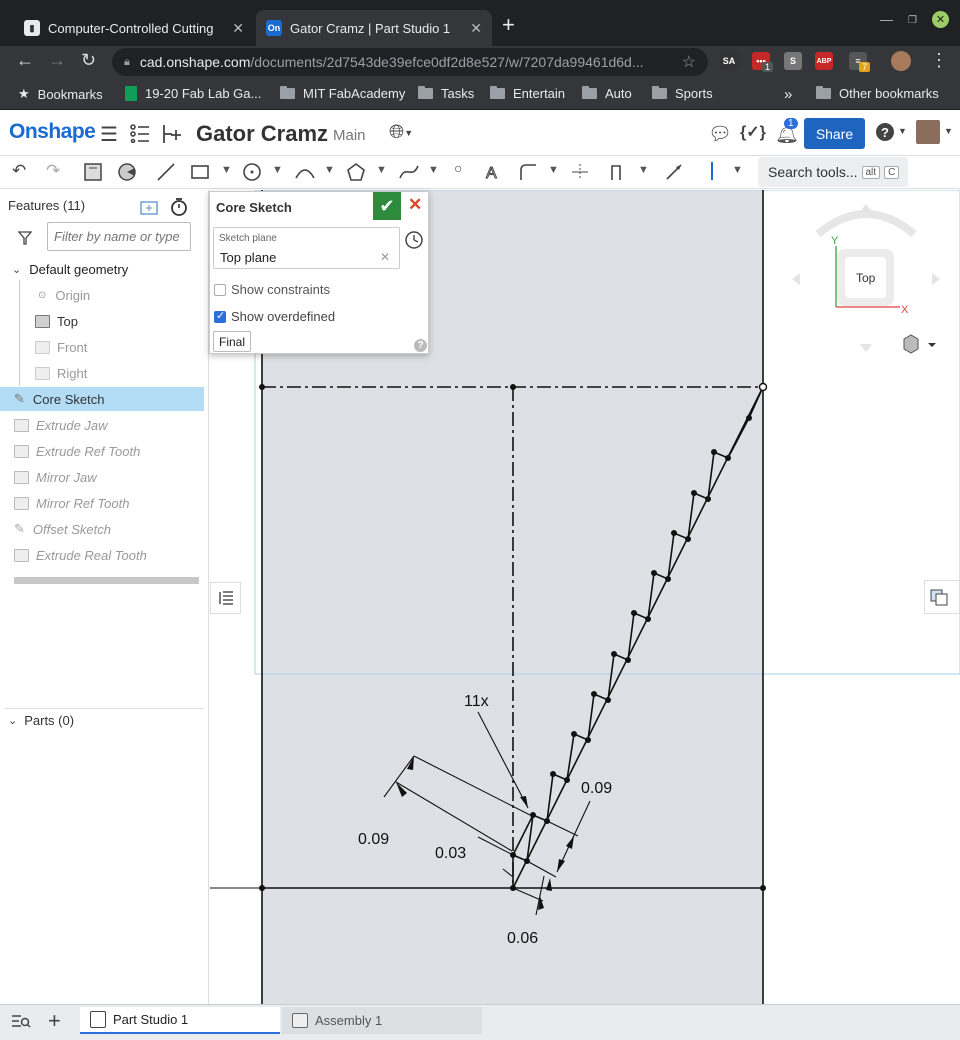  I want to click on close-window-icon: ✕, so click(940, 19).